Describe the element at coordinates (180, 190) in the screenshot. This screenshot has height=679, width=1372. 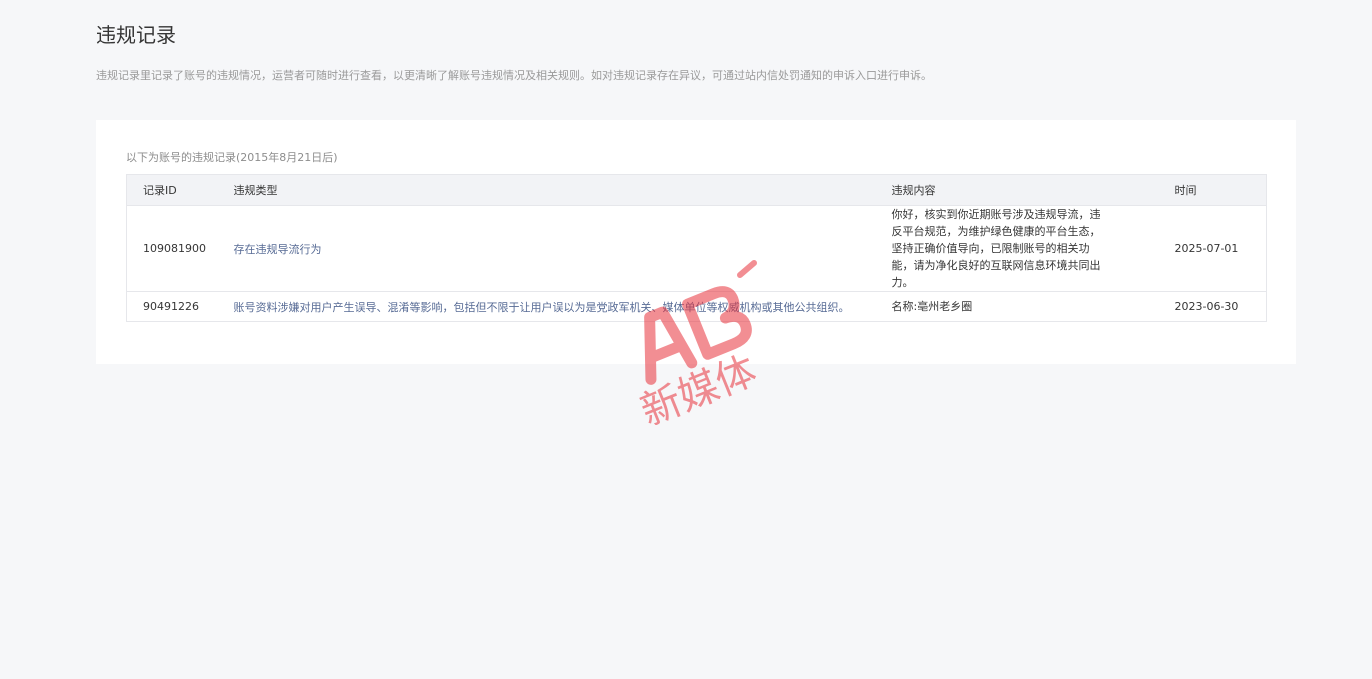
I see `column-header-record-id: 记录ID` at that location.